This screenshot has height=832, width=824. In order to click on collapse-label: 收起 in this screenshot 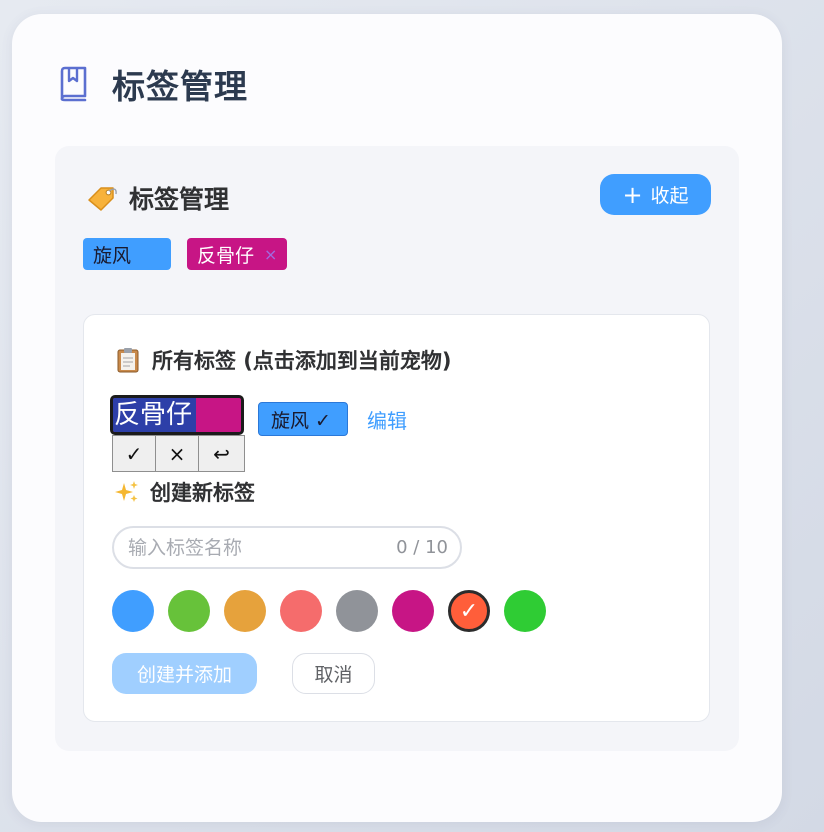, I will do `click(669, 196)`.